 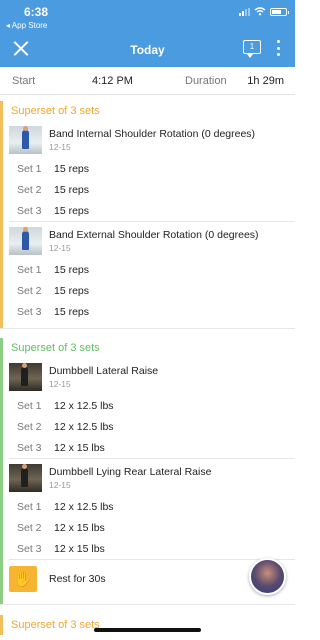 What do you see at coordinates (147, 630) in the screenshot?
I see `home-indicator` at bounding box center [147, 630].